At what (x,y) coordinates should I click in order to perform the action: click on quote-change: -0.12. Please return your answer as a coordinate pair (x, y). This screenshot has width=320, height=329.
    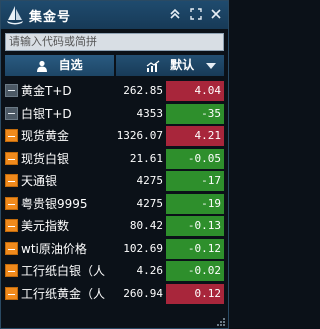
    Looking at the image, I should click on (195, 248).